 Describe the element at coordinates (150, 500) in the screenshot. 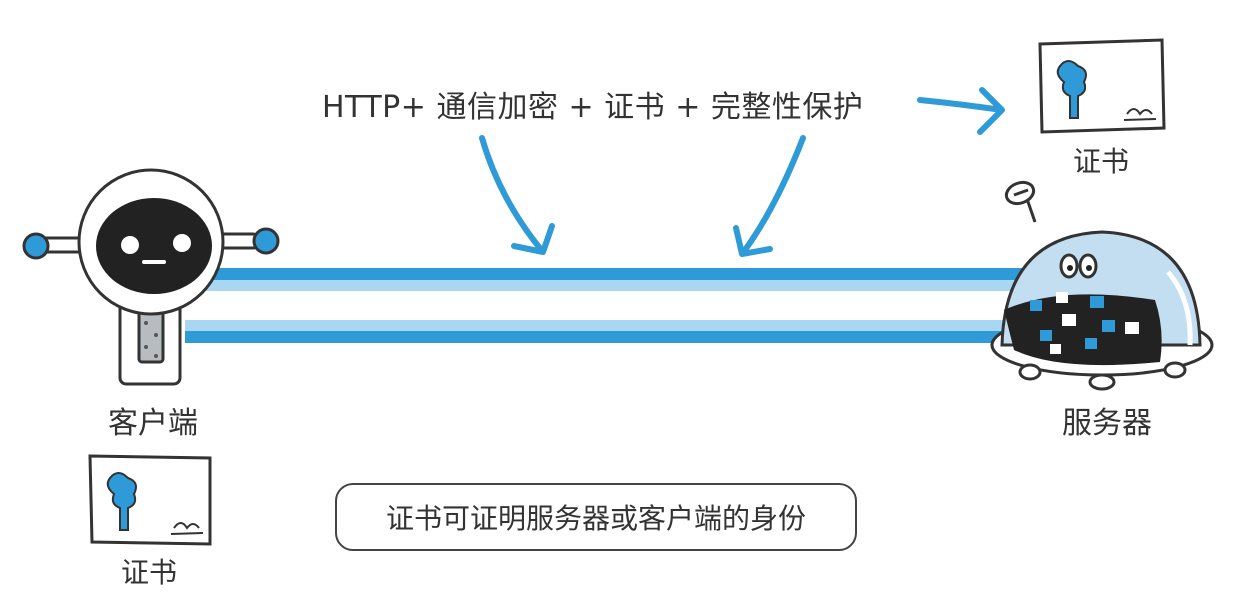

I see `certificate-bottom-icon` at that location.